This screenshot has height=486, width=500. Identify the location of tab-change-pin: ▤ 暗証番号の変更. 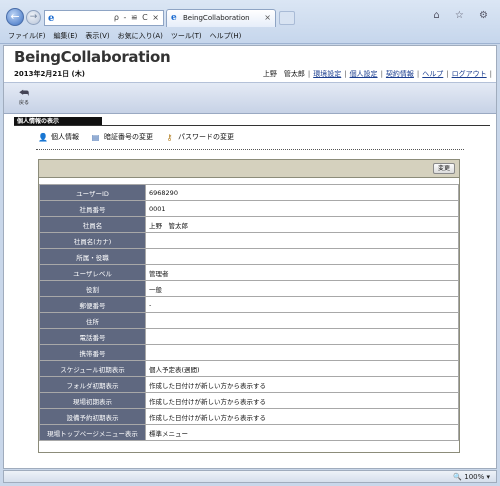
(122, 137).